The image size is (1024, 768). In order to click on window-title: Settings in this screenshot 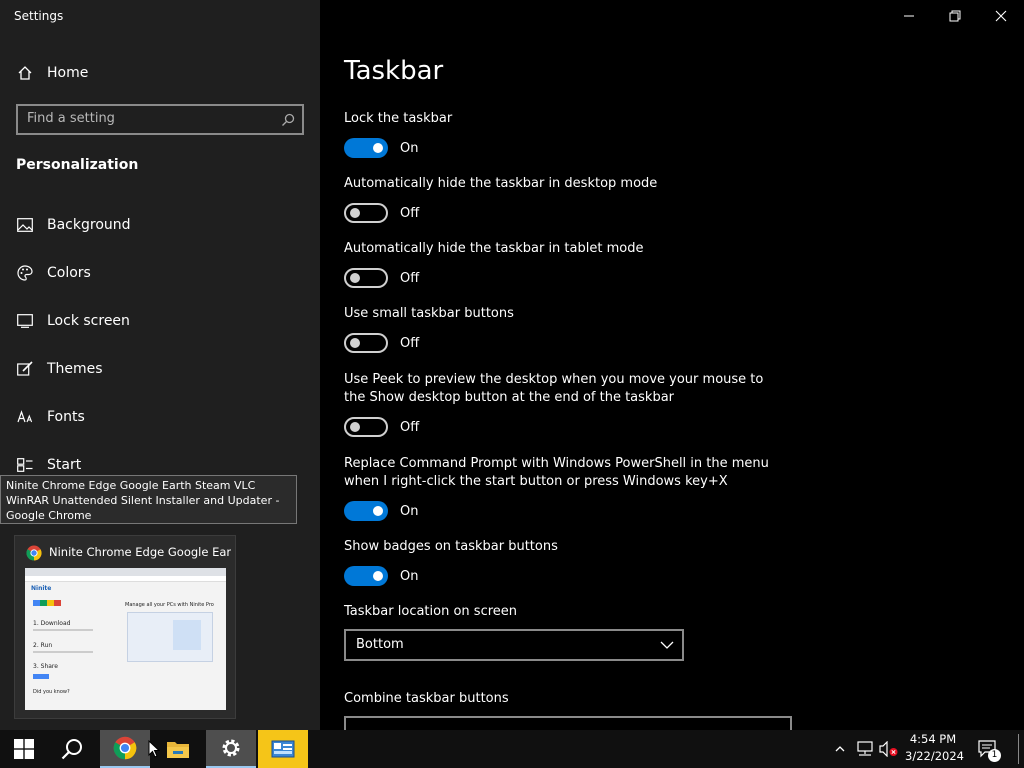, I will do `click(39, 16)`.